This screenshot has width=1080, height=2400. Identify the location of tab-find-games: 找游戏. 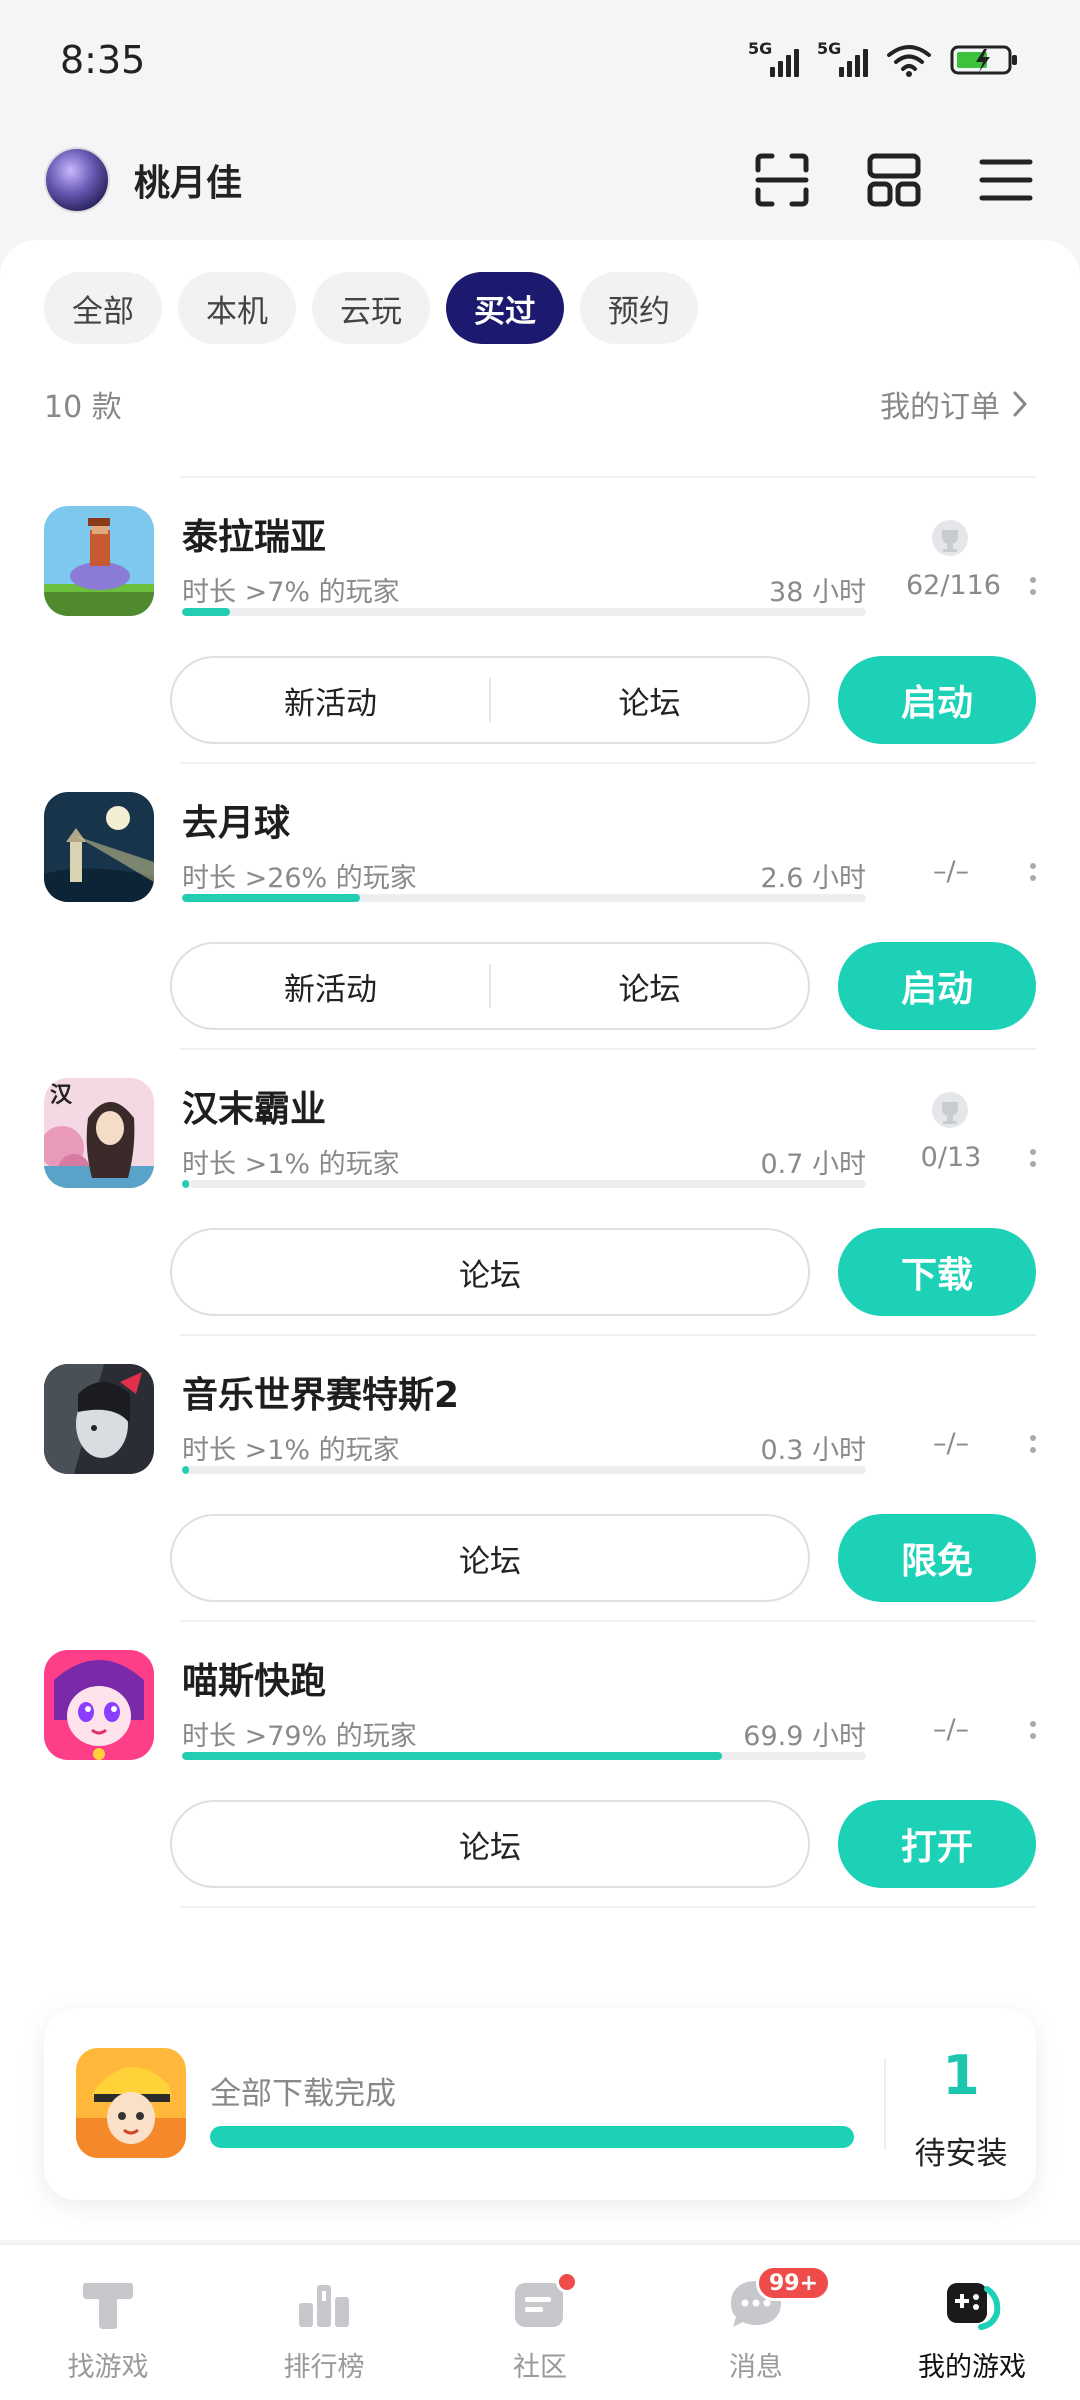
(108, 2322).